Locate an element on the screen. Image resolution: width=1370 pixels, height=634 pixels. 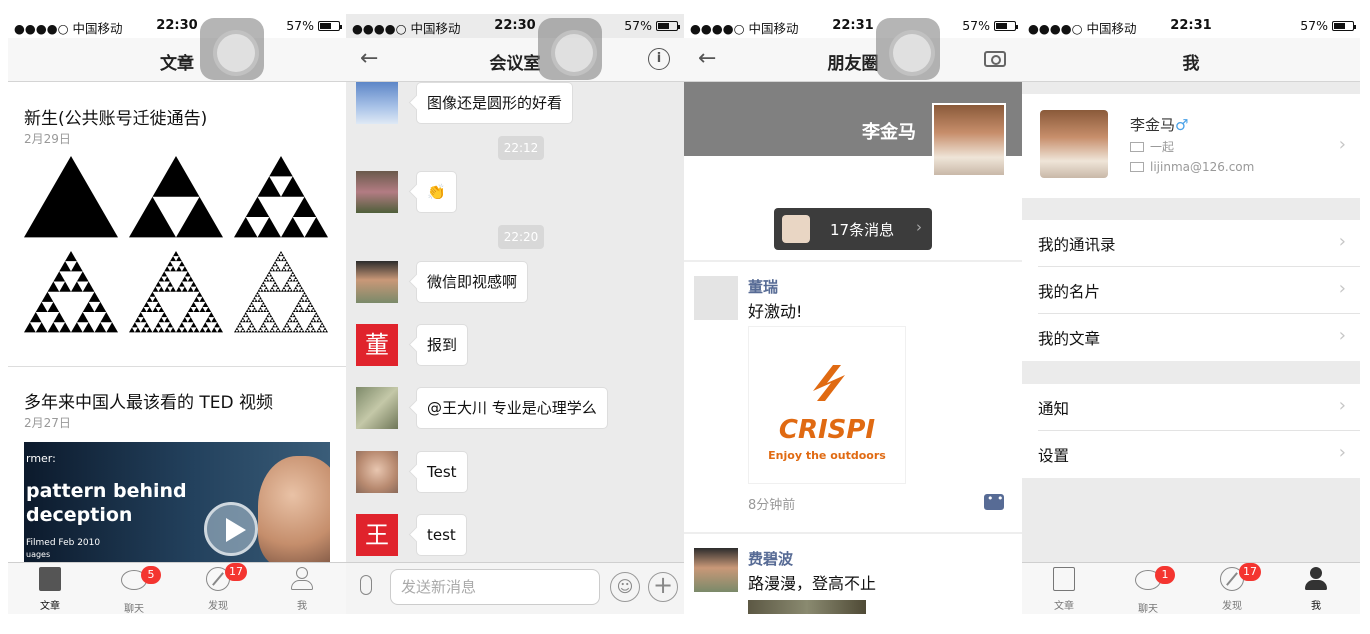
tab-chat: 5 聊天 is located at coordinates (134, 590).